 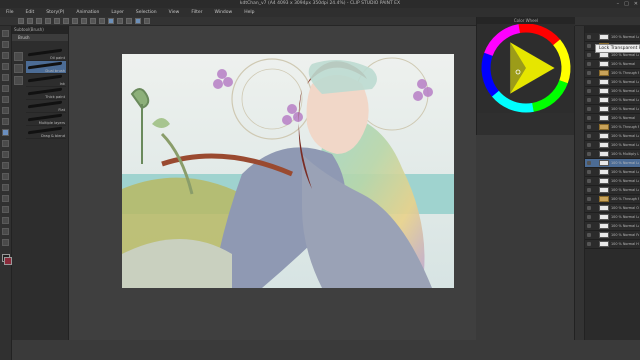 What do you see at coordinates (5, 231) in the screenshot?
I see `ruler-tool-icon` at bounding box center [5, 231].